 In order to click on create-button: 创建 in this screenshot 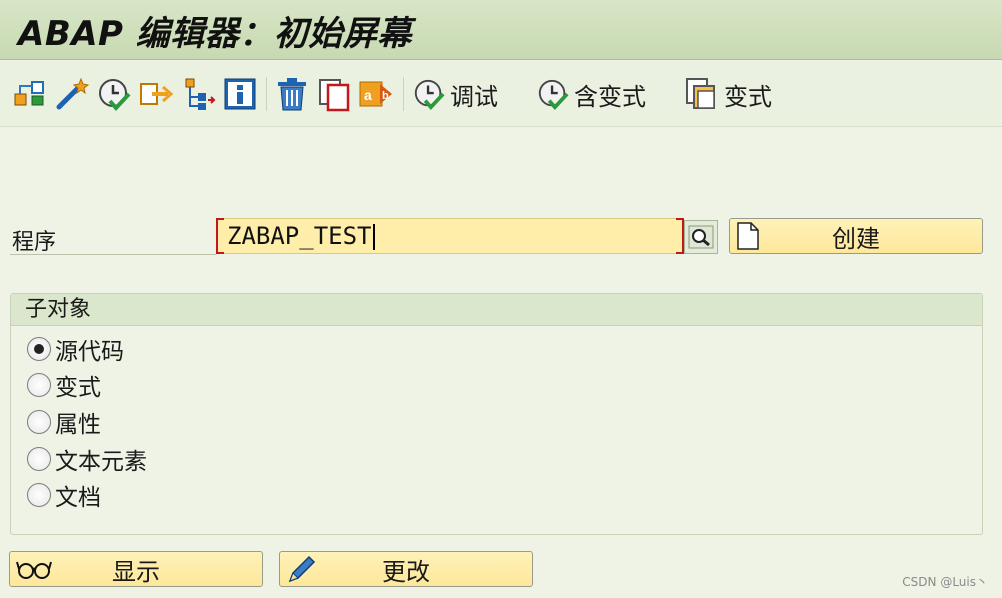, I will do `click(856, 236)`.